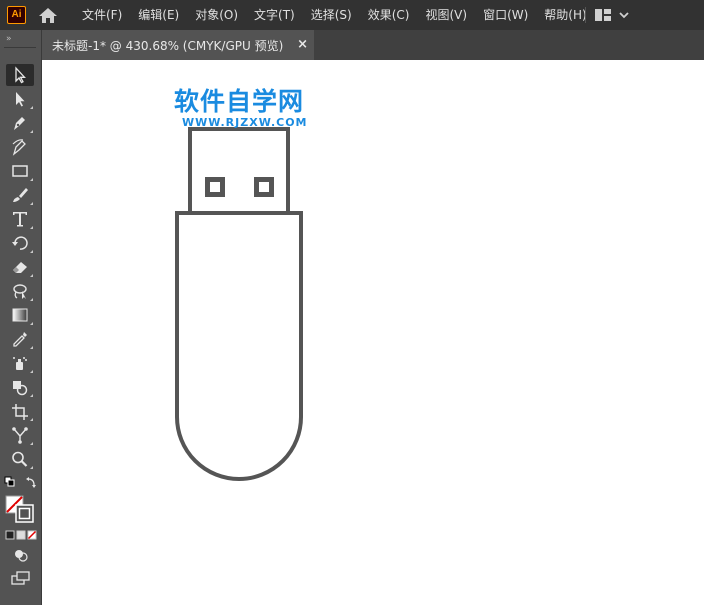  I want to click on chevron-down-icon, so click(624, 15).